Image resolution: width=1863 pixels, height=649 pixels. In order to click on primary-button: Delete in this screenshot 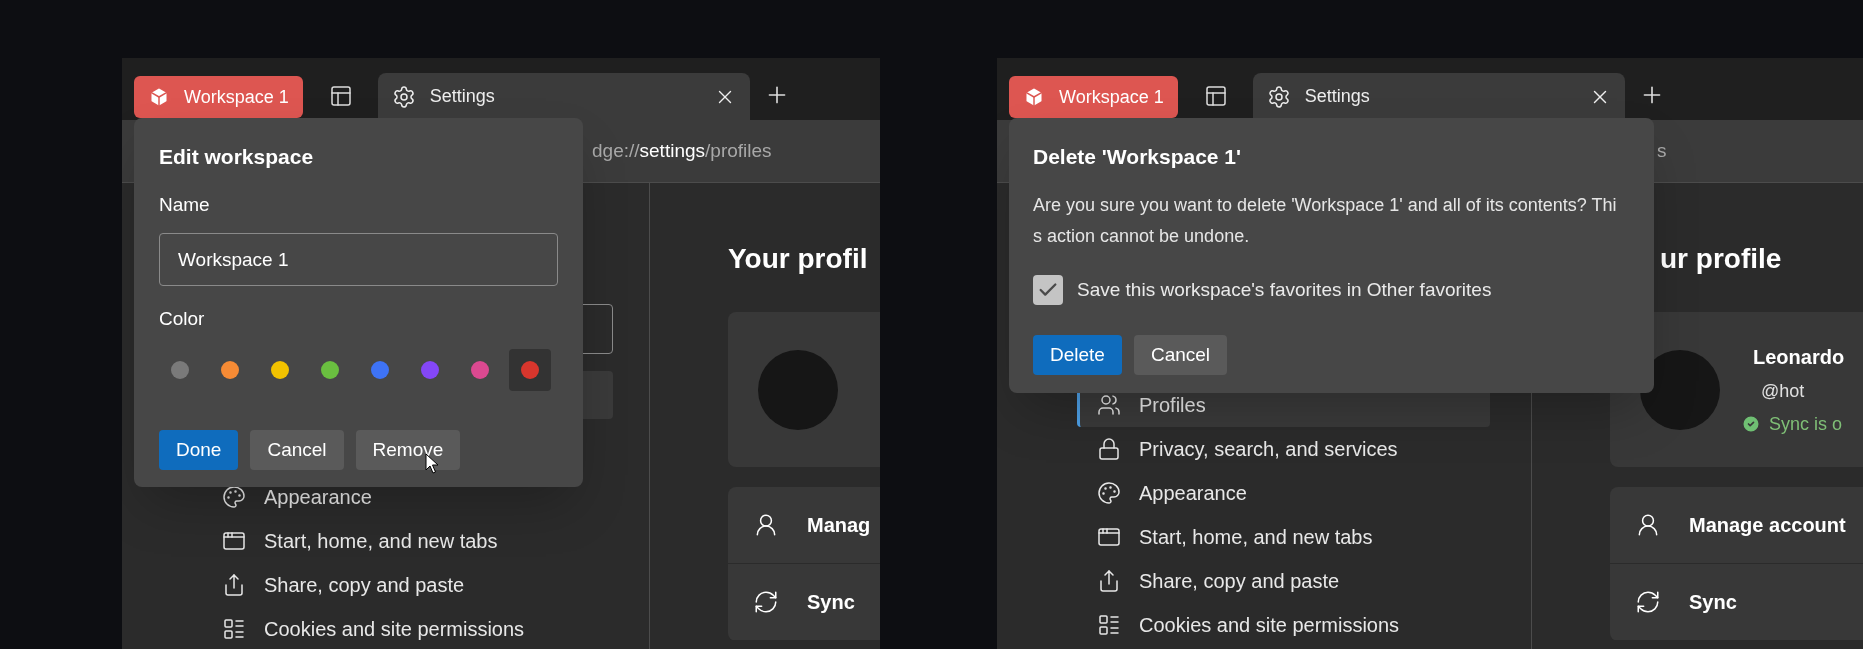, I will do `click(1077, 355)`.